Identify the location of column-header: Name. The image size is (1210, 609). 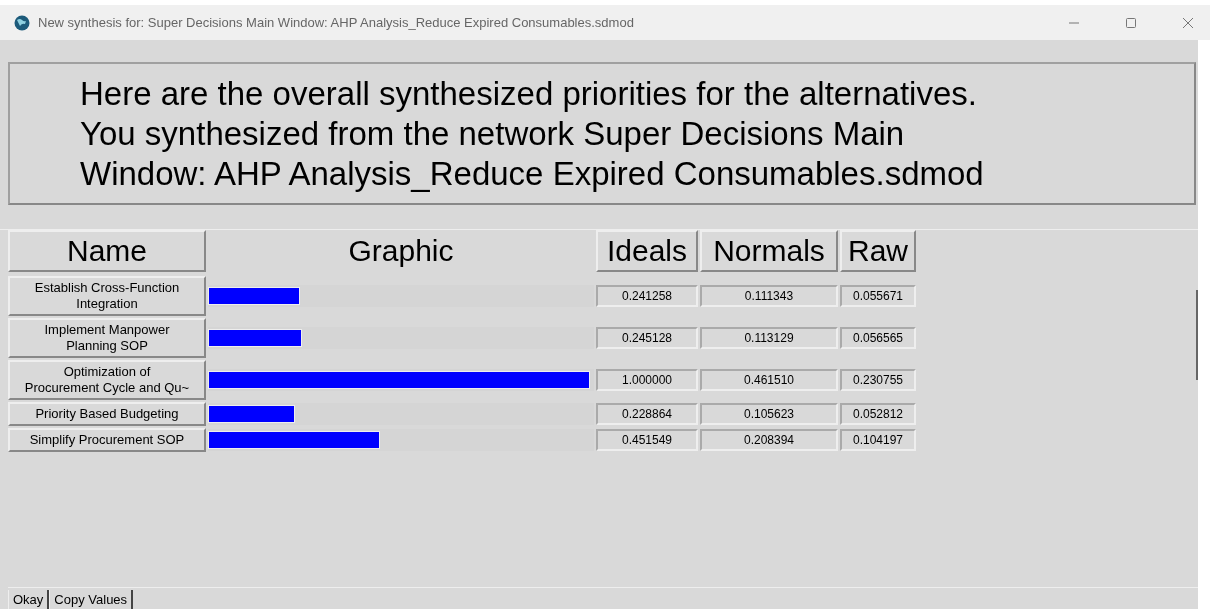
(107, 251).